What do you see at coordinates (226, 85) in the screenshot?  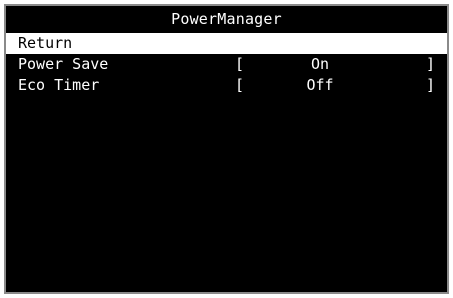 I see `menu-item-eco-timer: Eco Timer [ Off ]` at bounding box center [226, 85].